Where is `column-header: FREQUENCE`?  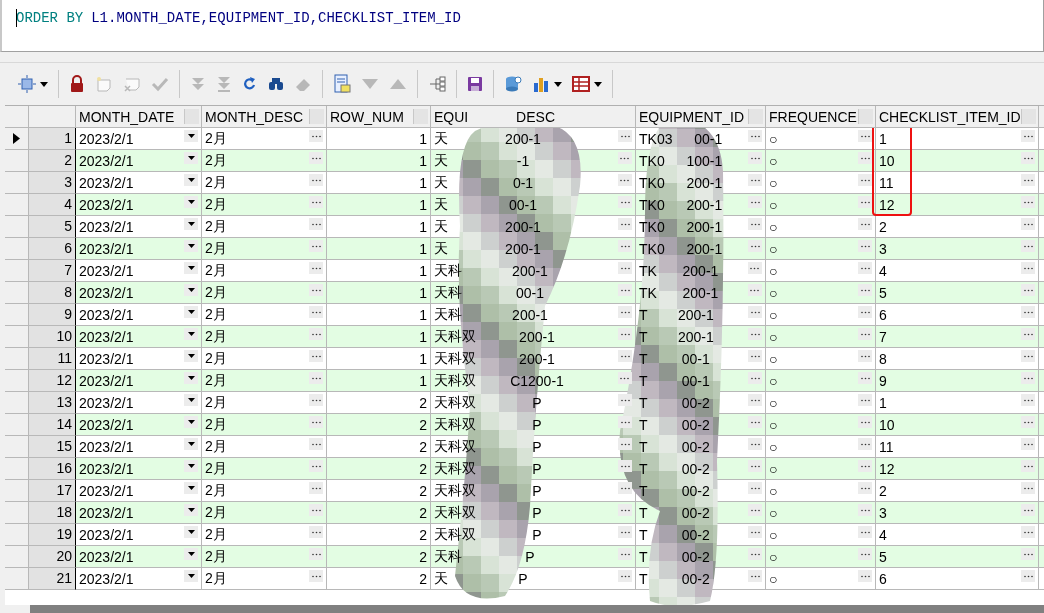
column-header: FREQUENCE is located at coordinates (821, 117).